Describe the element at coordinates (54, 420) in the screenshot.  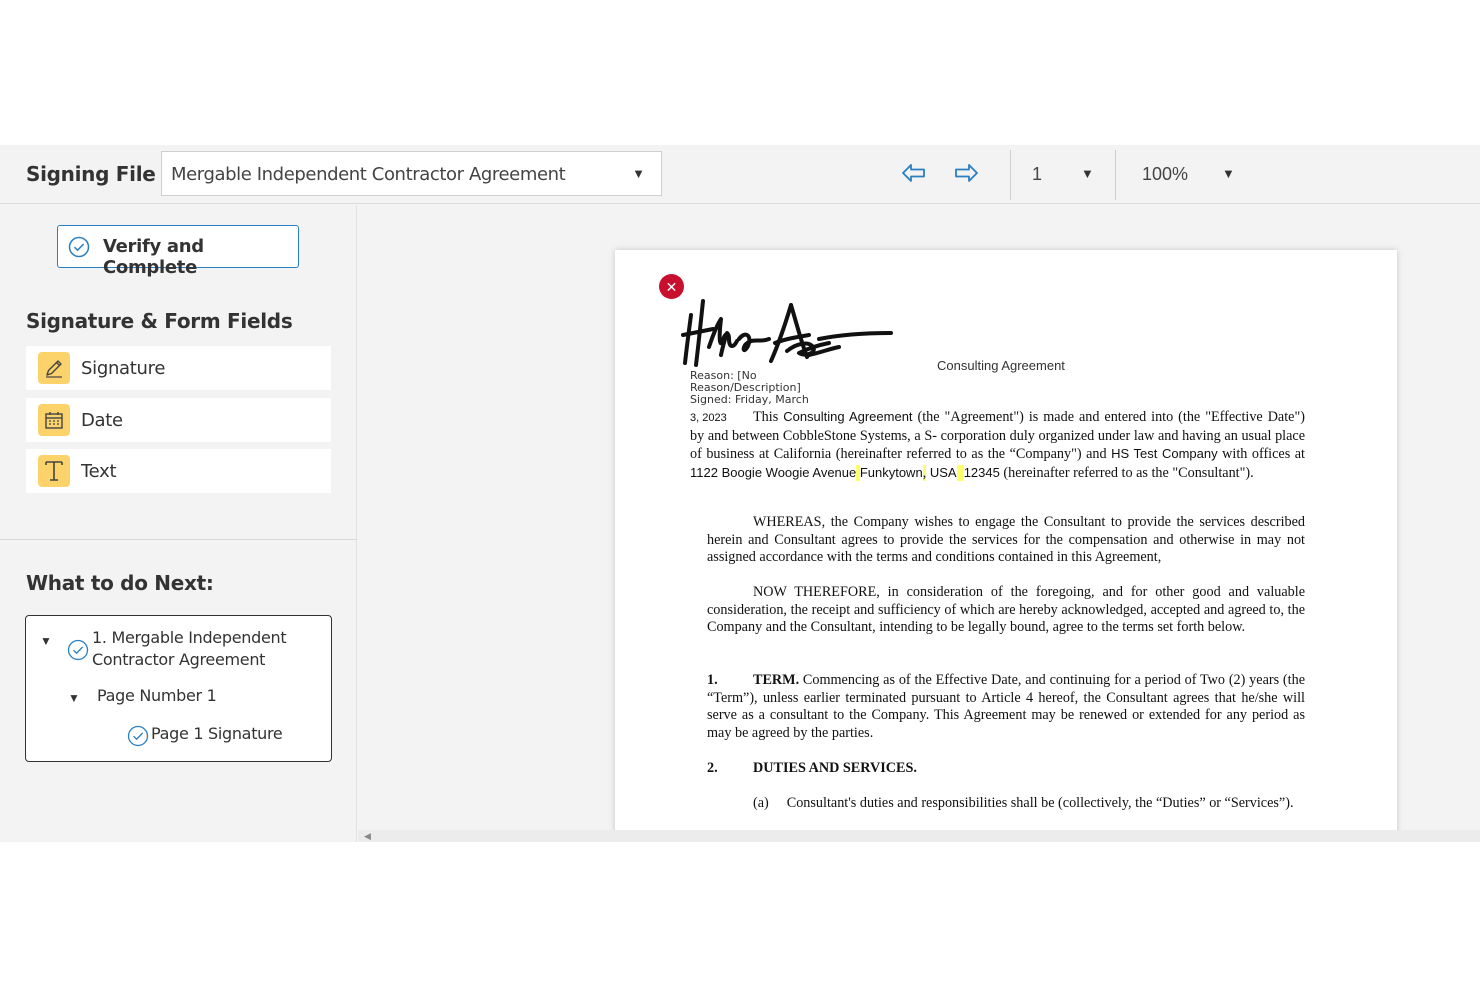
I see `calendar-icon` at that location.